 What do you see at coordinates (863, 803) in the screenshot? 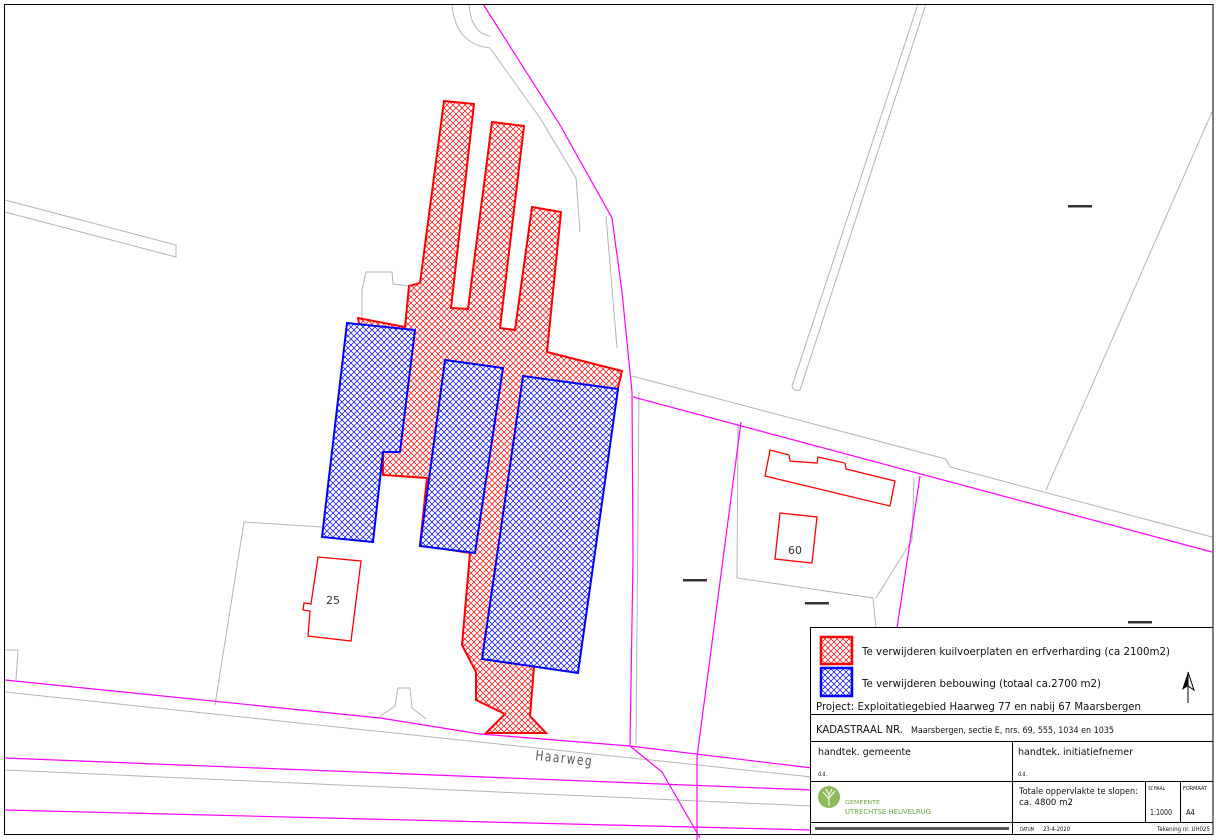
I see `logo-line-1: GEMEENTE` at bounding box center [863, 803].